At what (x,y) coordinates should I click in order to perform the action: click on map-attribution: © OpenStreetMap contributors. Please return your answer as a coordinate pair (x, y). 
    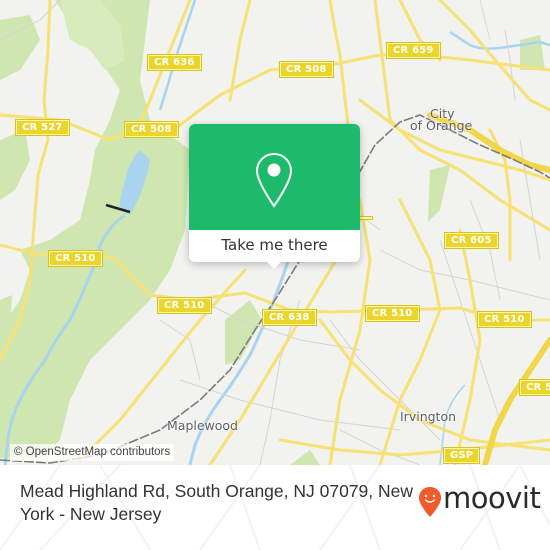
    Looking at the image, I should click on (92, 452).